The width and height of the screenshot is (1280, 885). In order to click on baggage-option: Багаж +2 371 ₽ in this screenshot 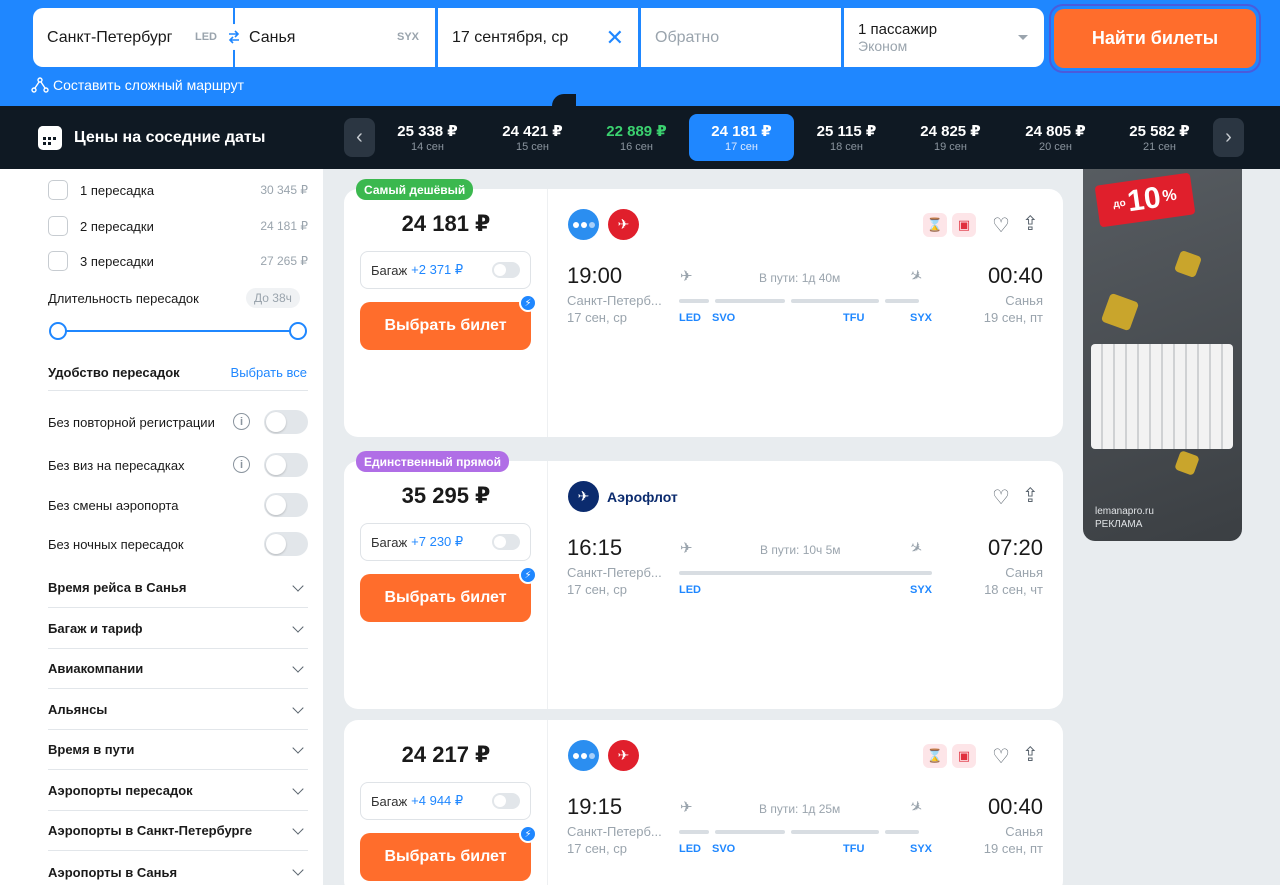, I will do `click(445, 270)`.